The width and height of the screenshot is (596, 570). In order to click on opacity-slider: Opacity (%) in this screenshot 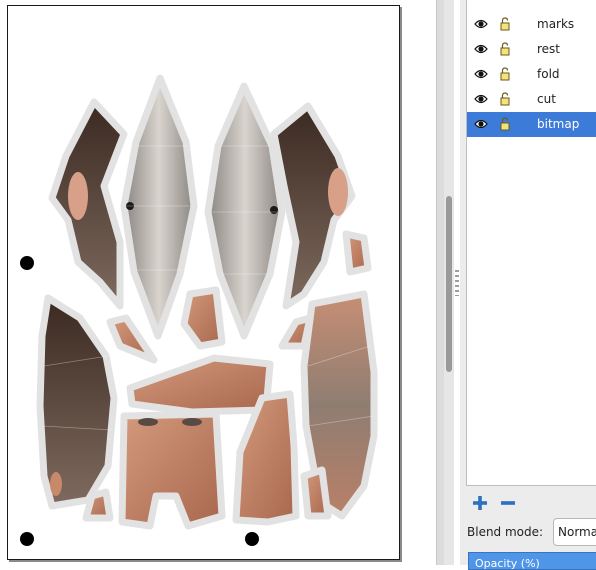, I will do `click(532, 561)`.